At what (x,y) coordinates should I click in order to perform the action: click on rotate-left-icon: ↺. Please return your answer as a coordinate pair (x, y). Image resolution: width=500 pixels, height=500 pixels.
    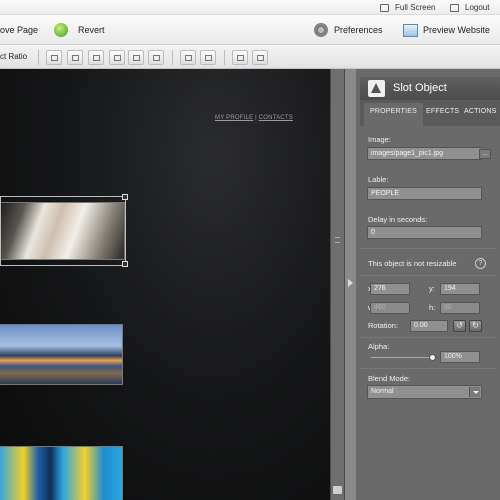
    Looking at the image, I should click on (459, 325).